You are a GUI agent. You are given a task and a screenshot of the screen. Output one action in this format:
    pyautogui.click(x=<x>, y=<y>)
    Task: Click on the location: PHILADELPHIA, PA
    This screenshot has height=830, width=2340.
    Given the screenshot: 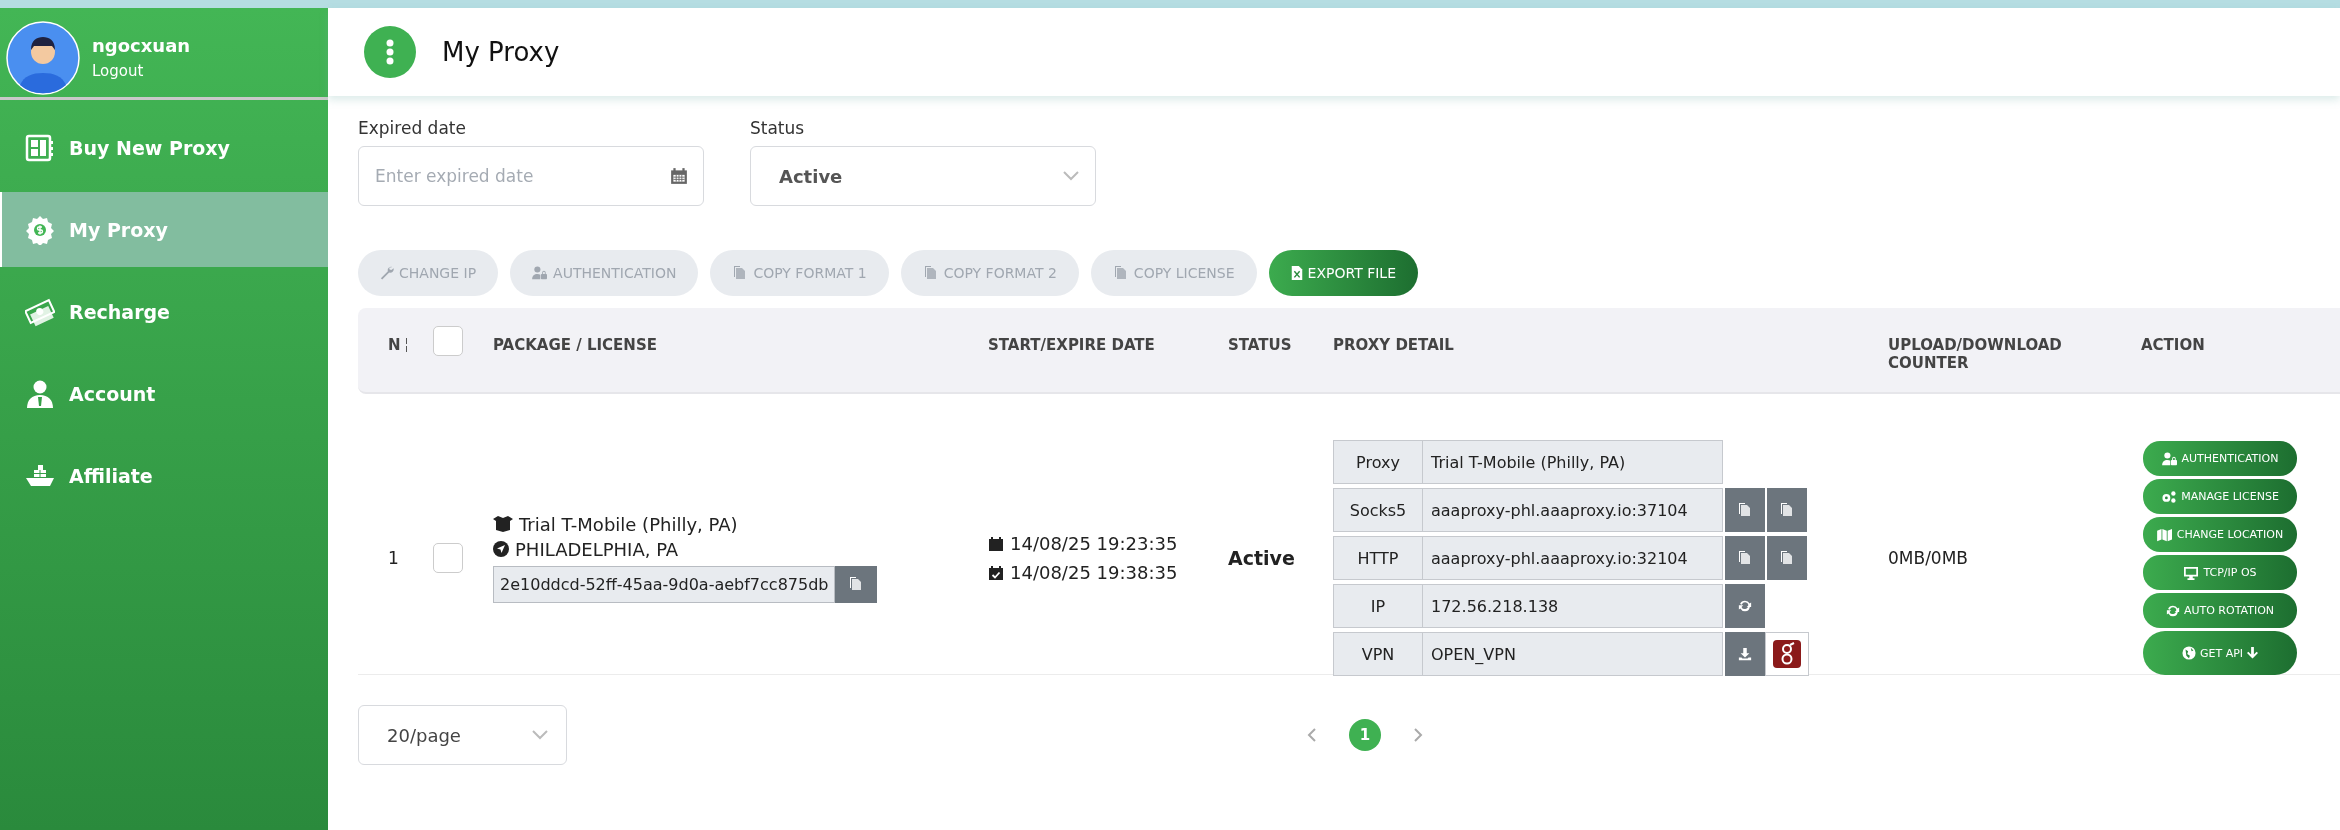 What is the action you would take?
    pyautogui.click(x=597, y=549)
    